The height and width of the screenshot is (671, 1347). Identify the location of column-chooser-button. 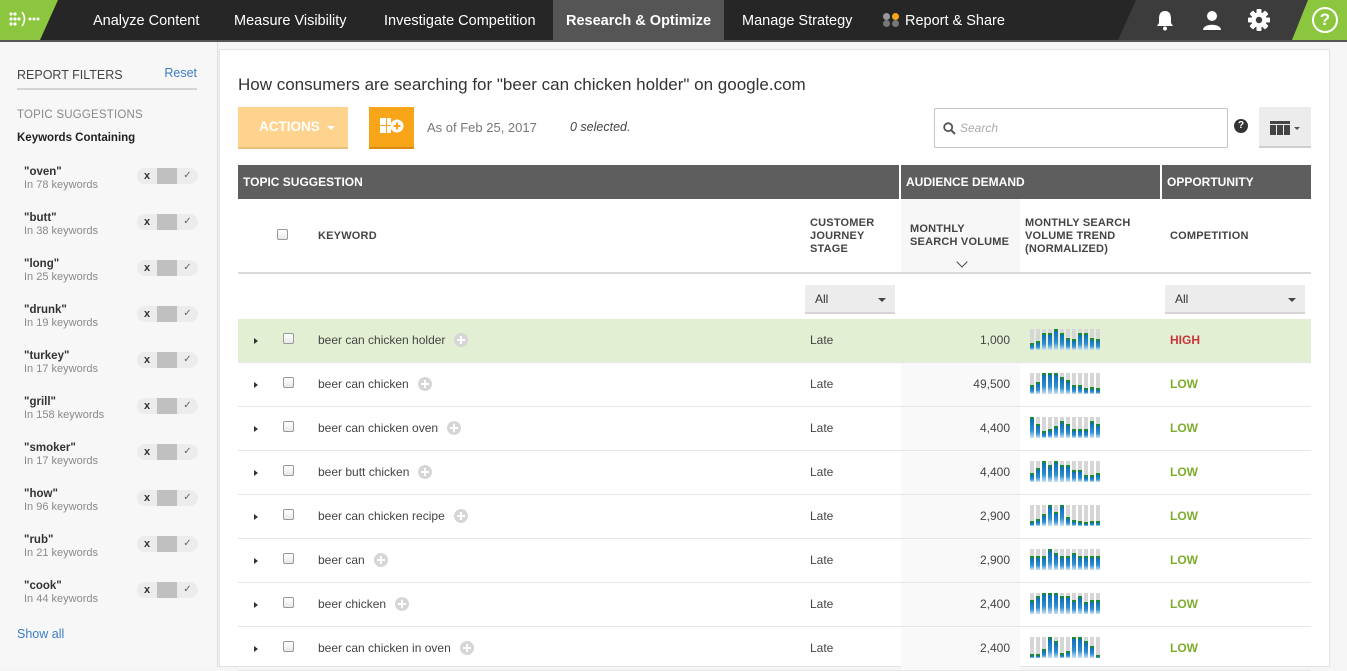
(1285, 127).